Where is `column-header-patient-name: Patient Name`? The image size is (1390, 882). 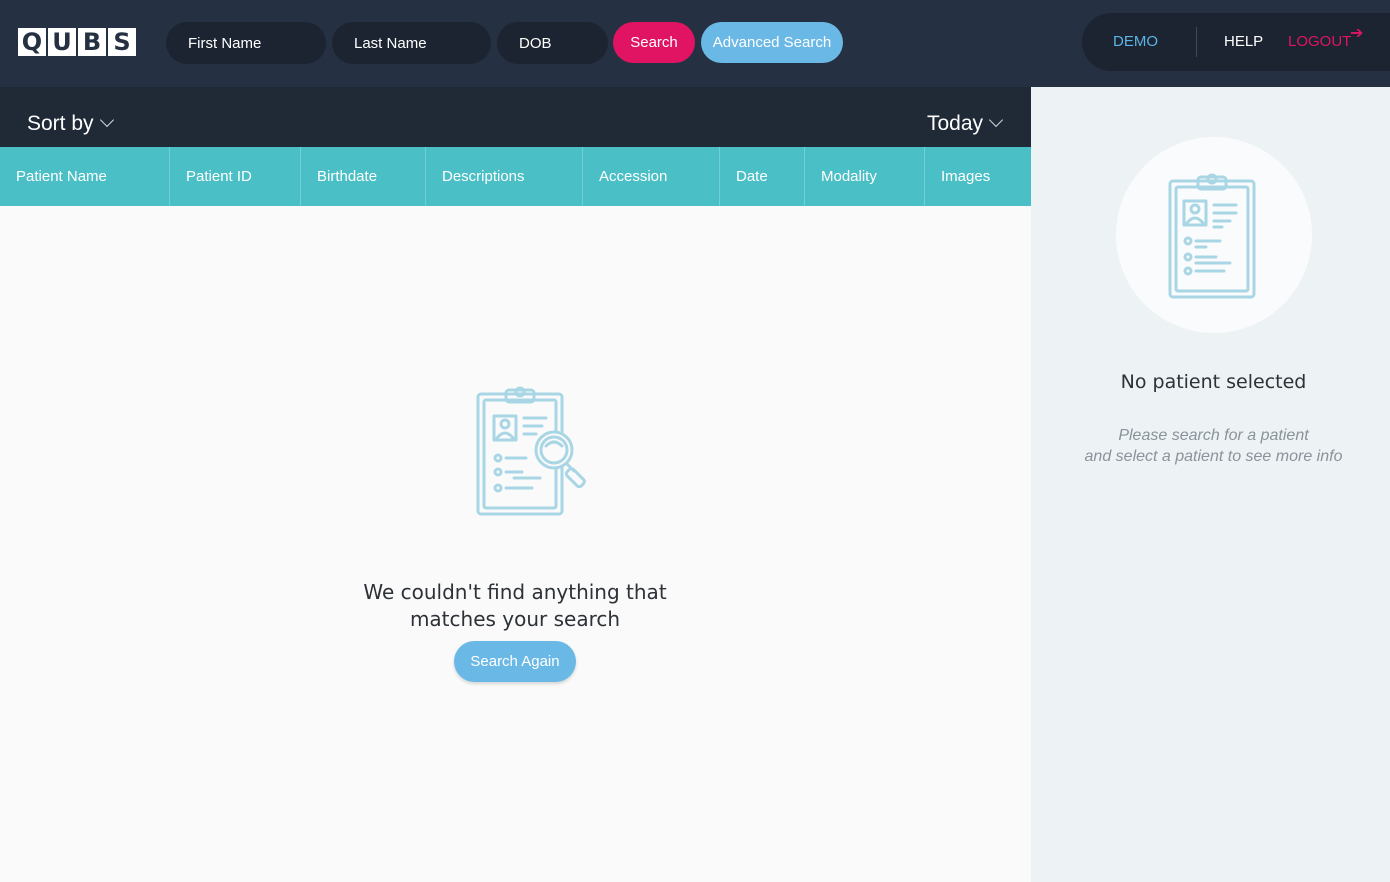 column-header-patient-name: Patient Name is located at coordinates (85, 176).